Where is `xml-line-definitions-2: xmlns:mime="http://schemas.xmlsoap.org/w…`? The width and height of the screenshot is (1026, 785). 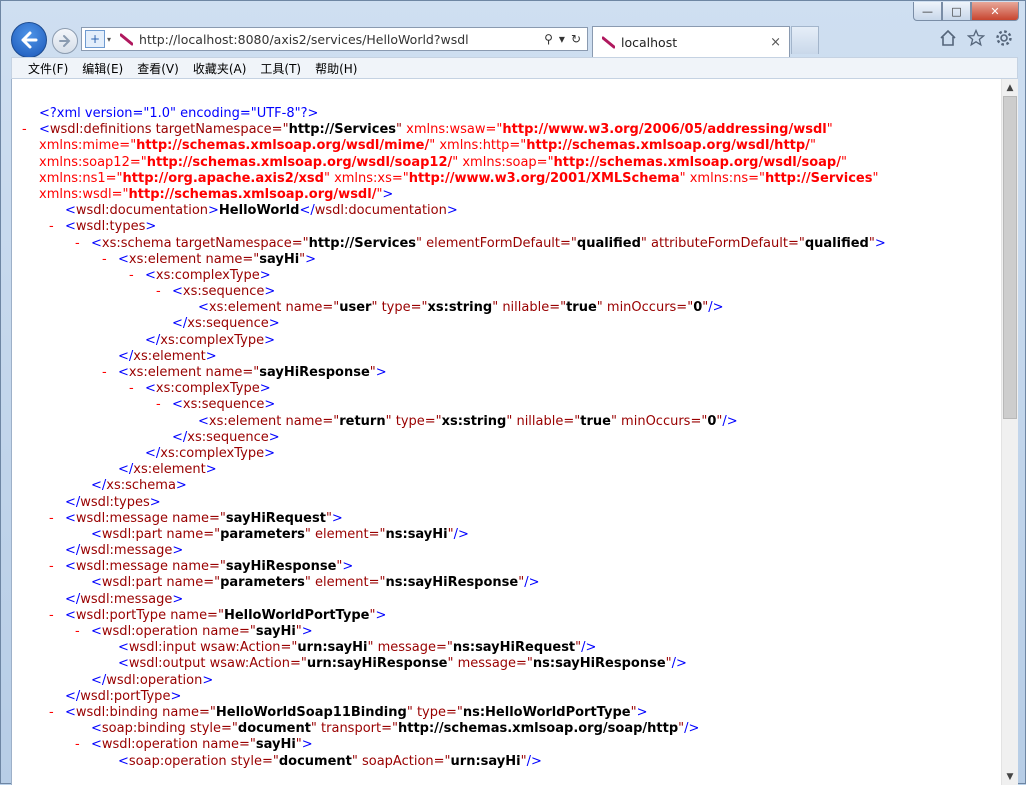
xml-line-definitions-2: xmlns:mime="http://schemas.xmlsoap.org/w… is located at coordinates (427, 146).